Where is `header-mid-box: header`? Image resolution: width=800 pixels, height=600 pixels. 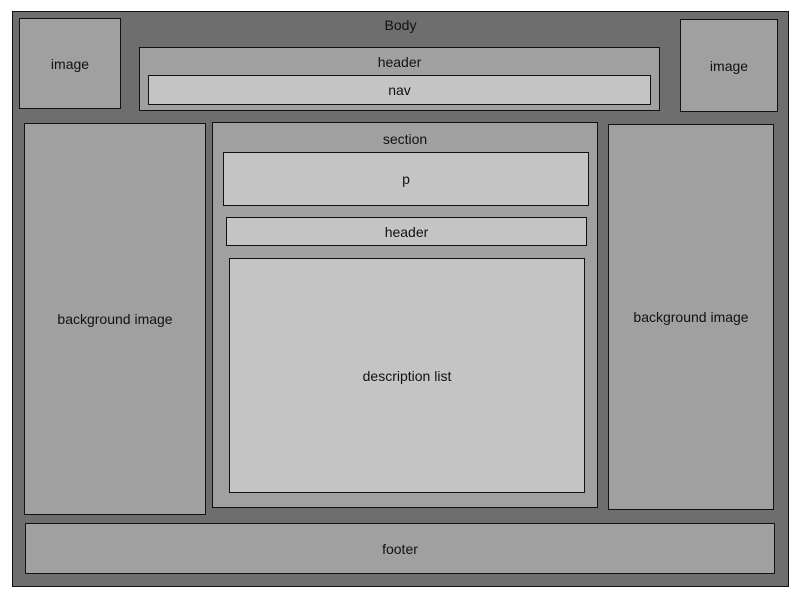
header-mid-box: header is located at coordinates (406, 231).